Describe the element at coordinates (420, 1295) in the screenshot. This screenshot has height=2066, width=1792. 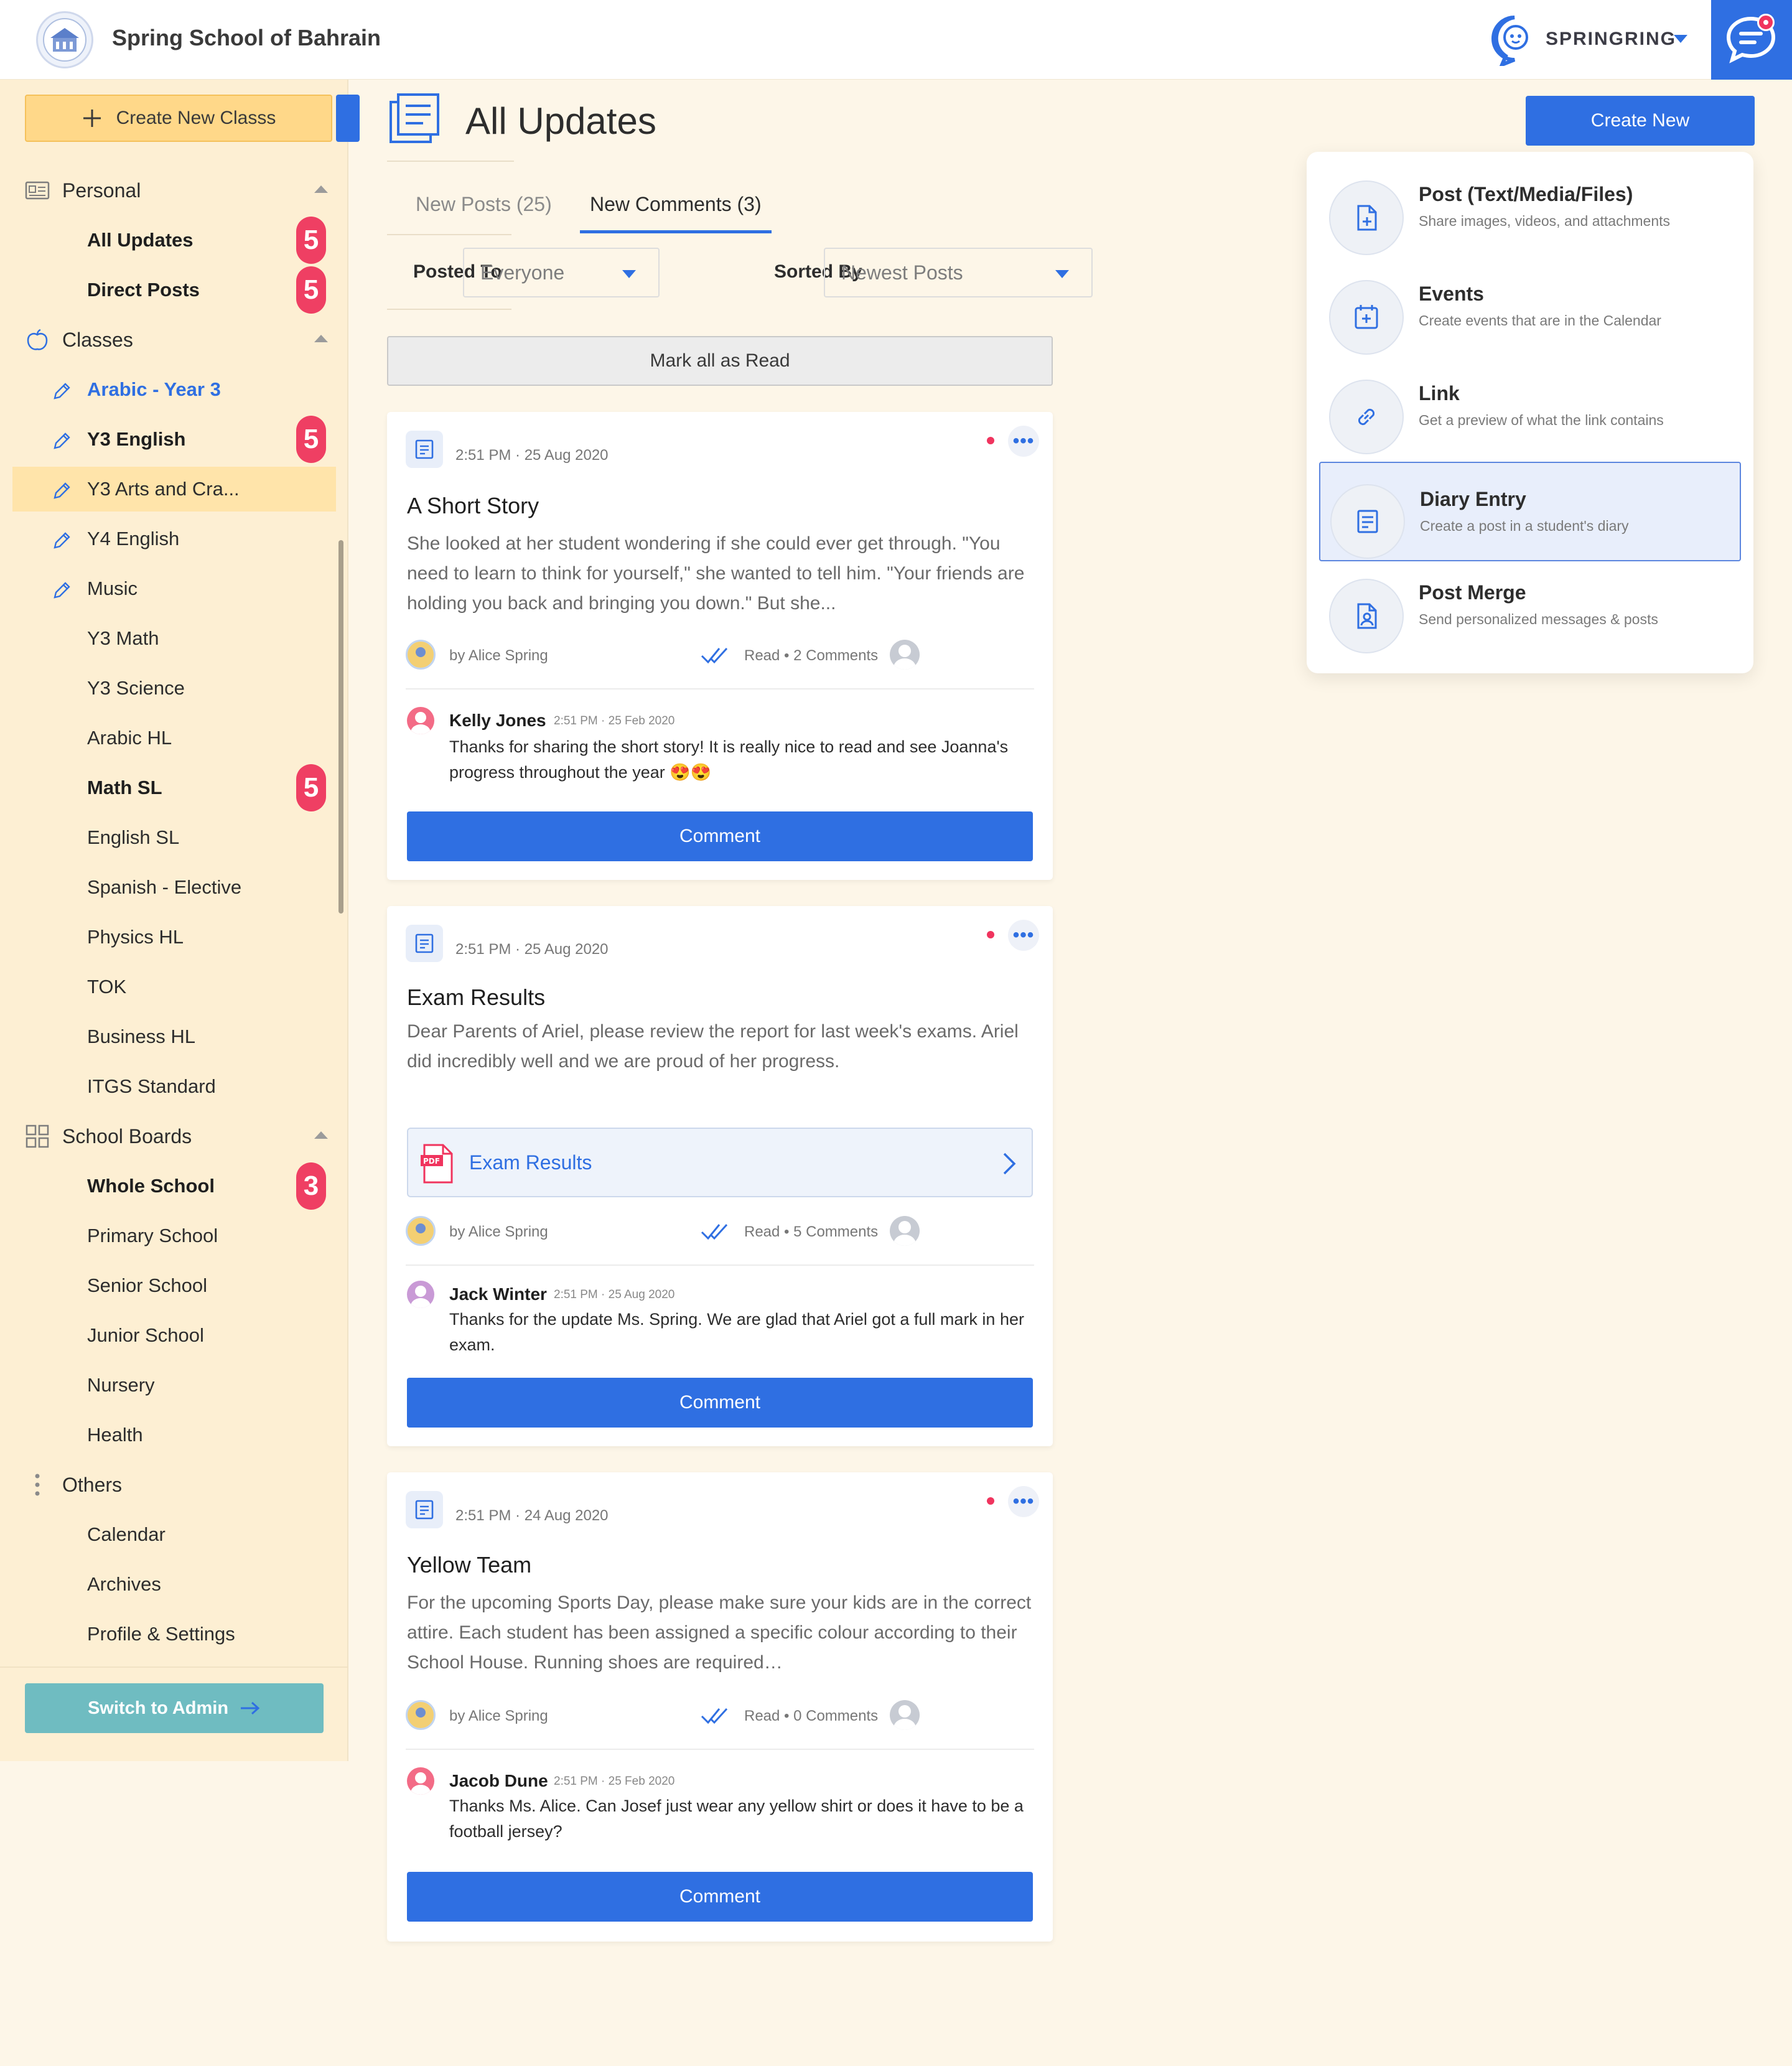
I see `commenter-avatar` at that location.